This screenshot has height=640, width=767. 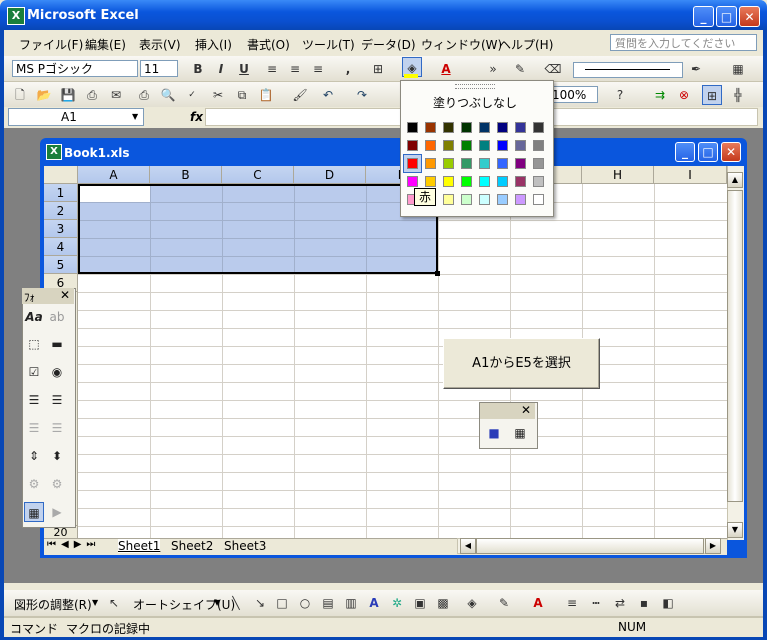 I want to click on combo-list-tool-icon: ☰, so click(x=34, y=428).